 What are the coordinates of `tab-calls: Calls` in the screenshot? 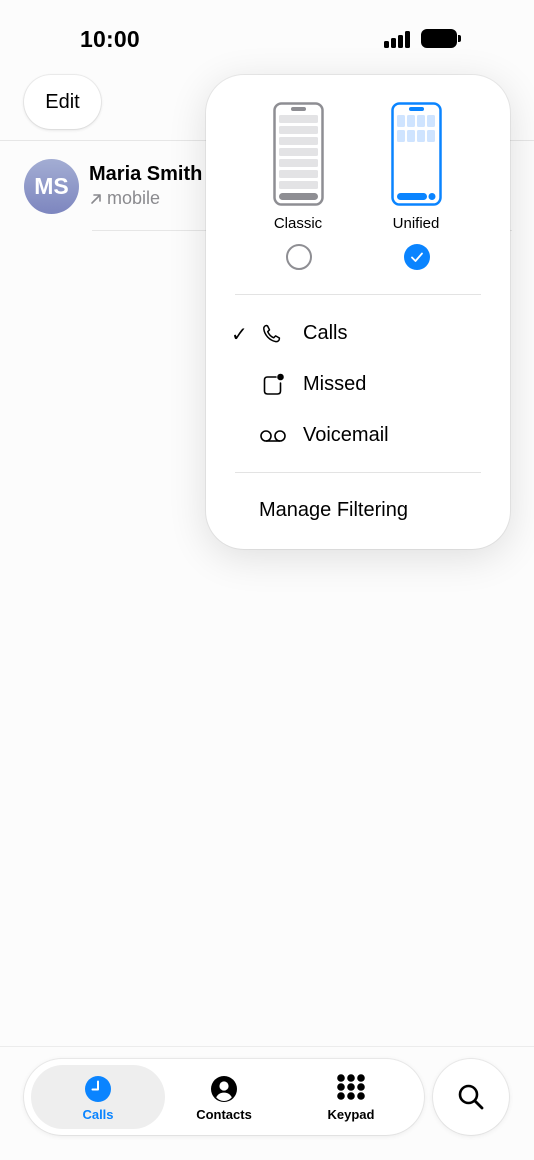 It's located at (98, 1097).